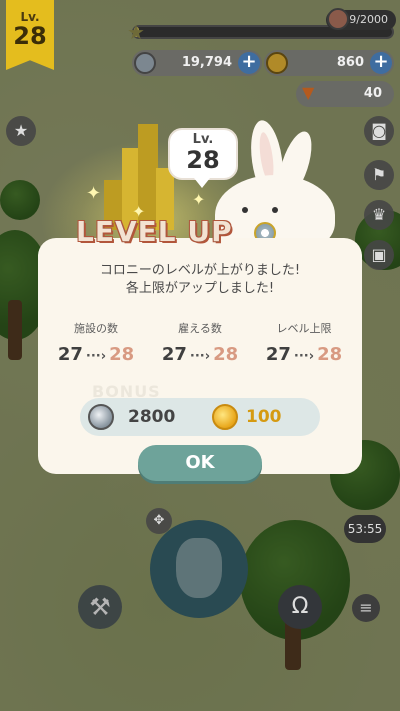  Describe the element at coordinates (381, 63) in the screenshot. I see `add-gold-button: +` at that location.